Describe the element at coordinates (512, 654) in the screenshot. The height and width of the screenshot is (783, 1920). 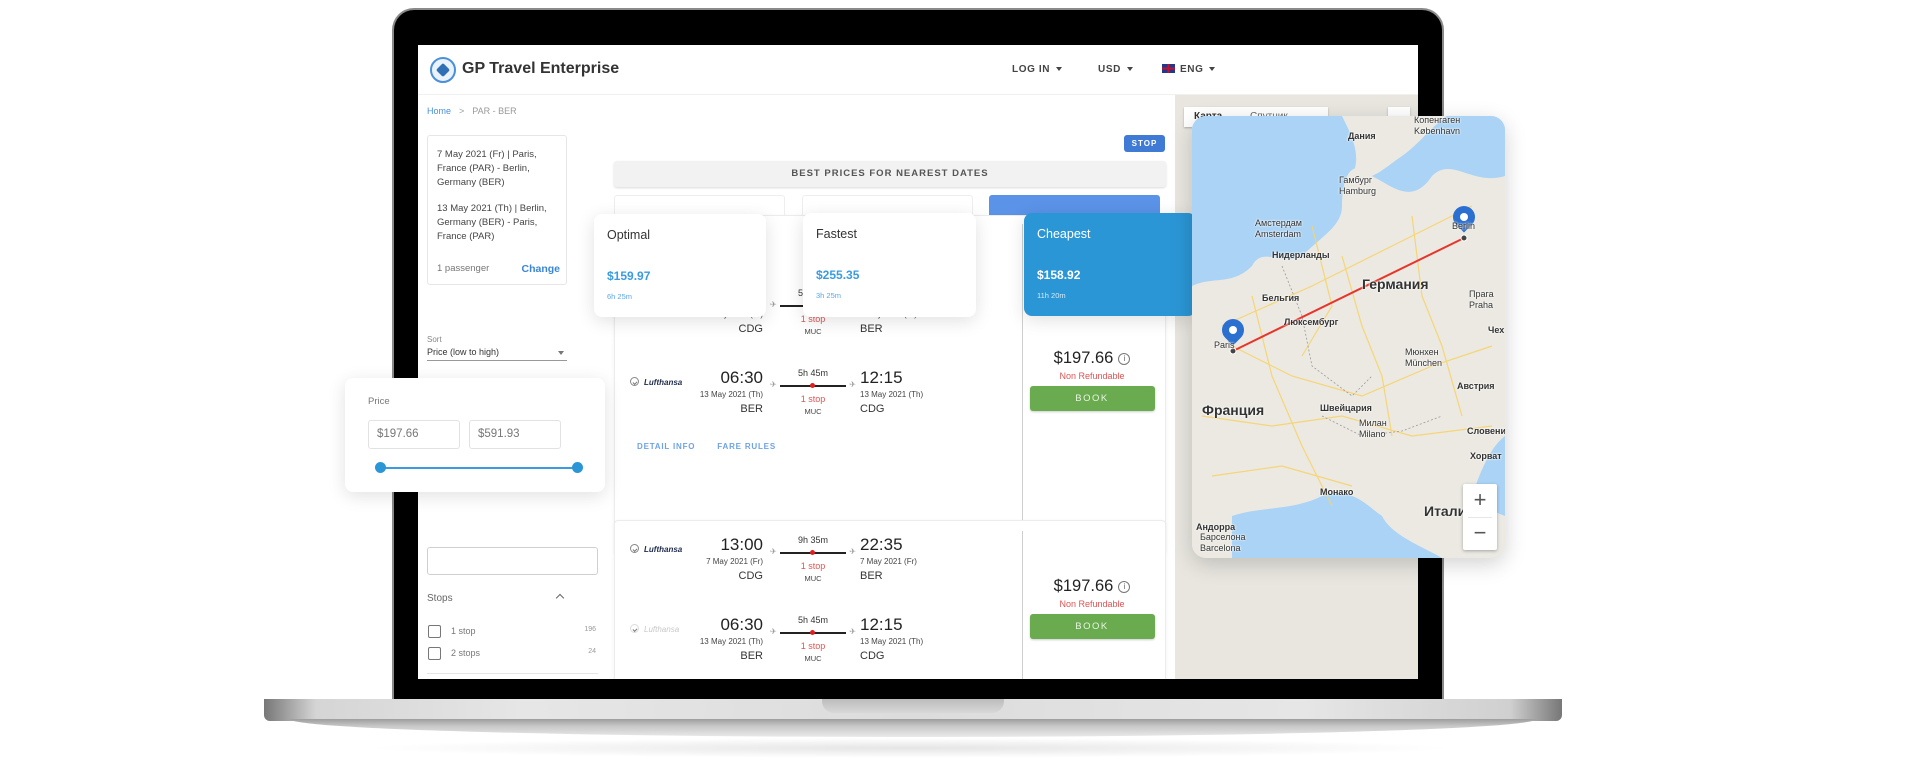
I see `stop-option-2: 2 stops 24` at that location.